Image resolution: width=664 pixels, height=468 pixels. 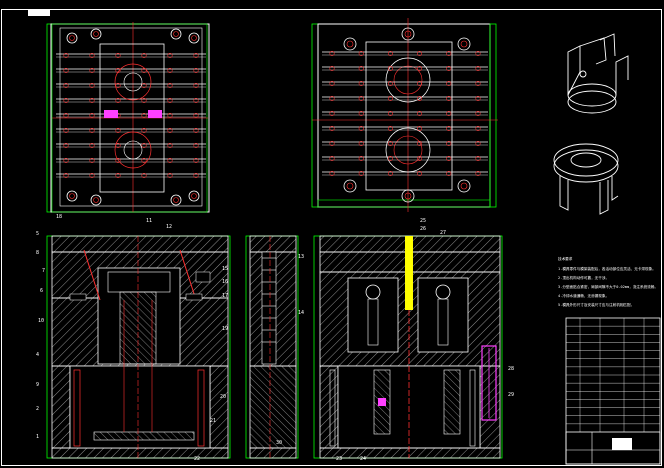 I want to click on part-label: 14, so click(x=301, y=313).